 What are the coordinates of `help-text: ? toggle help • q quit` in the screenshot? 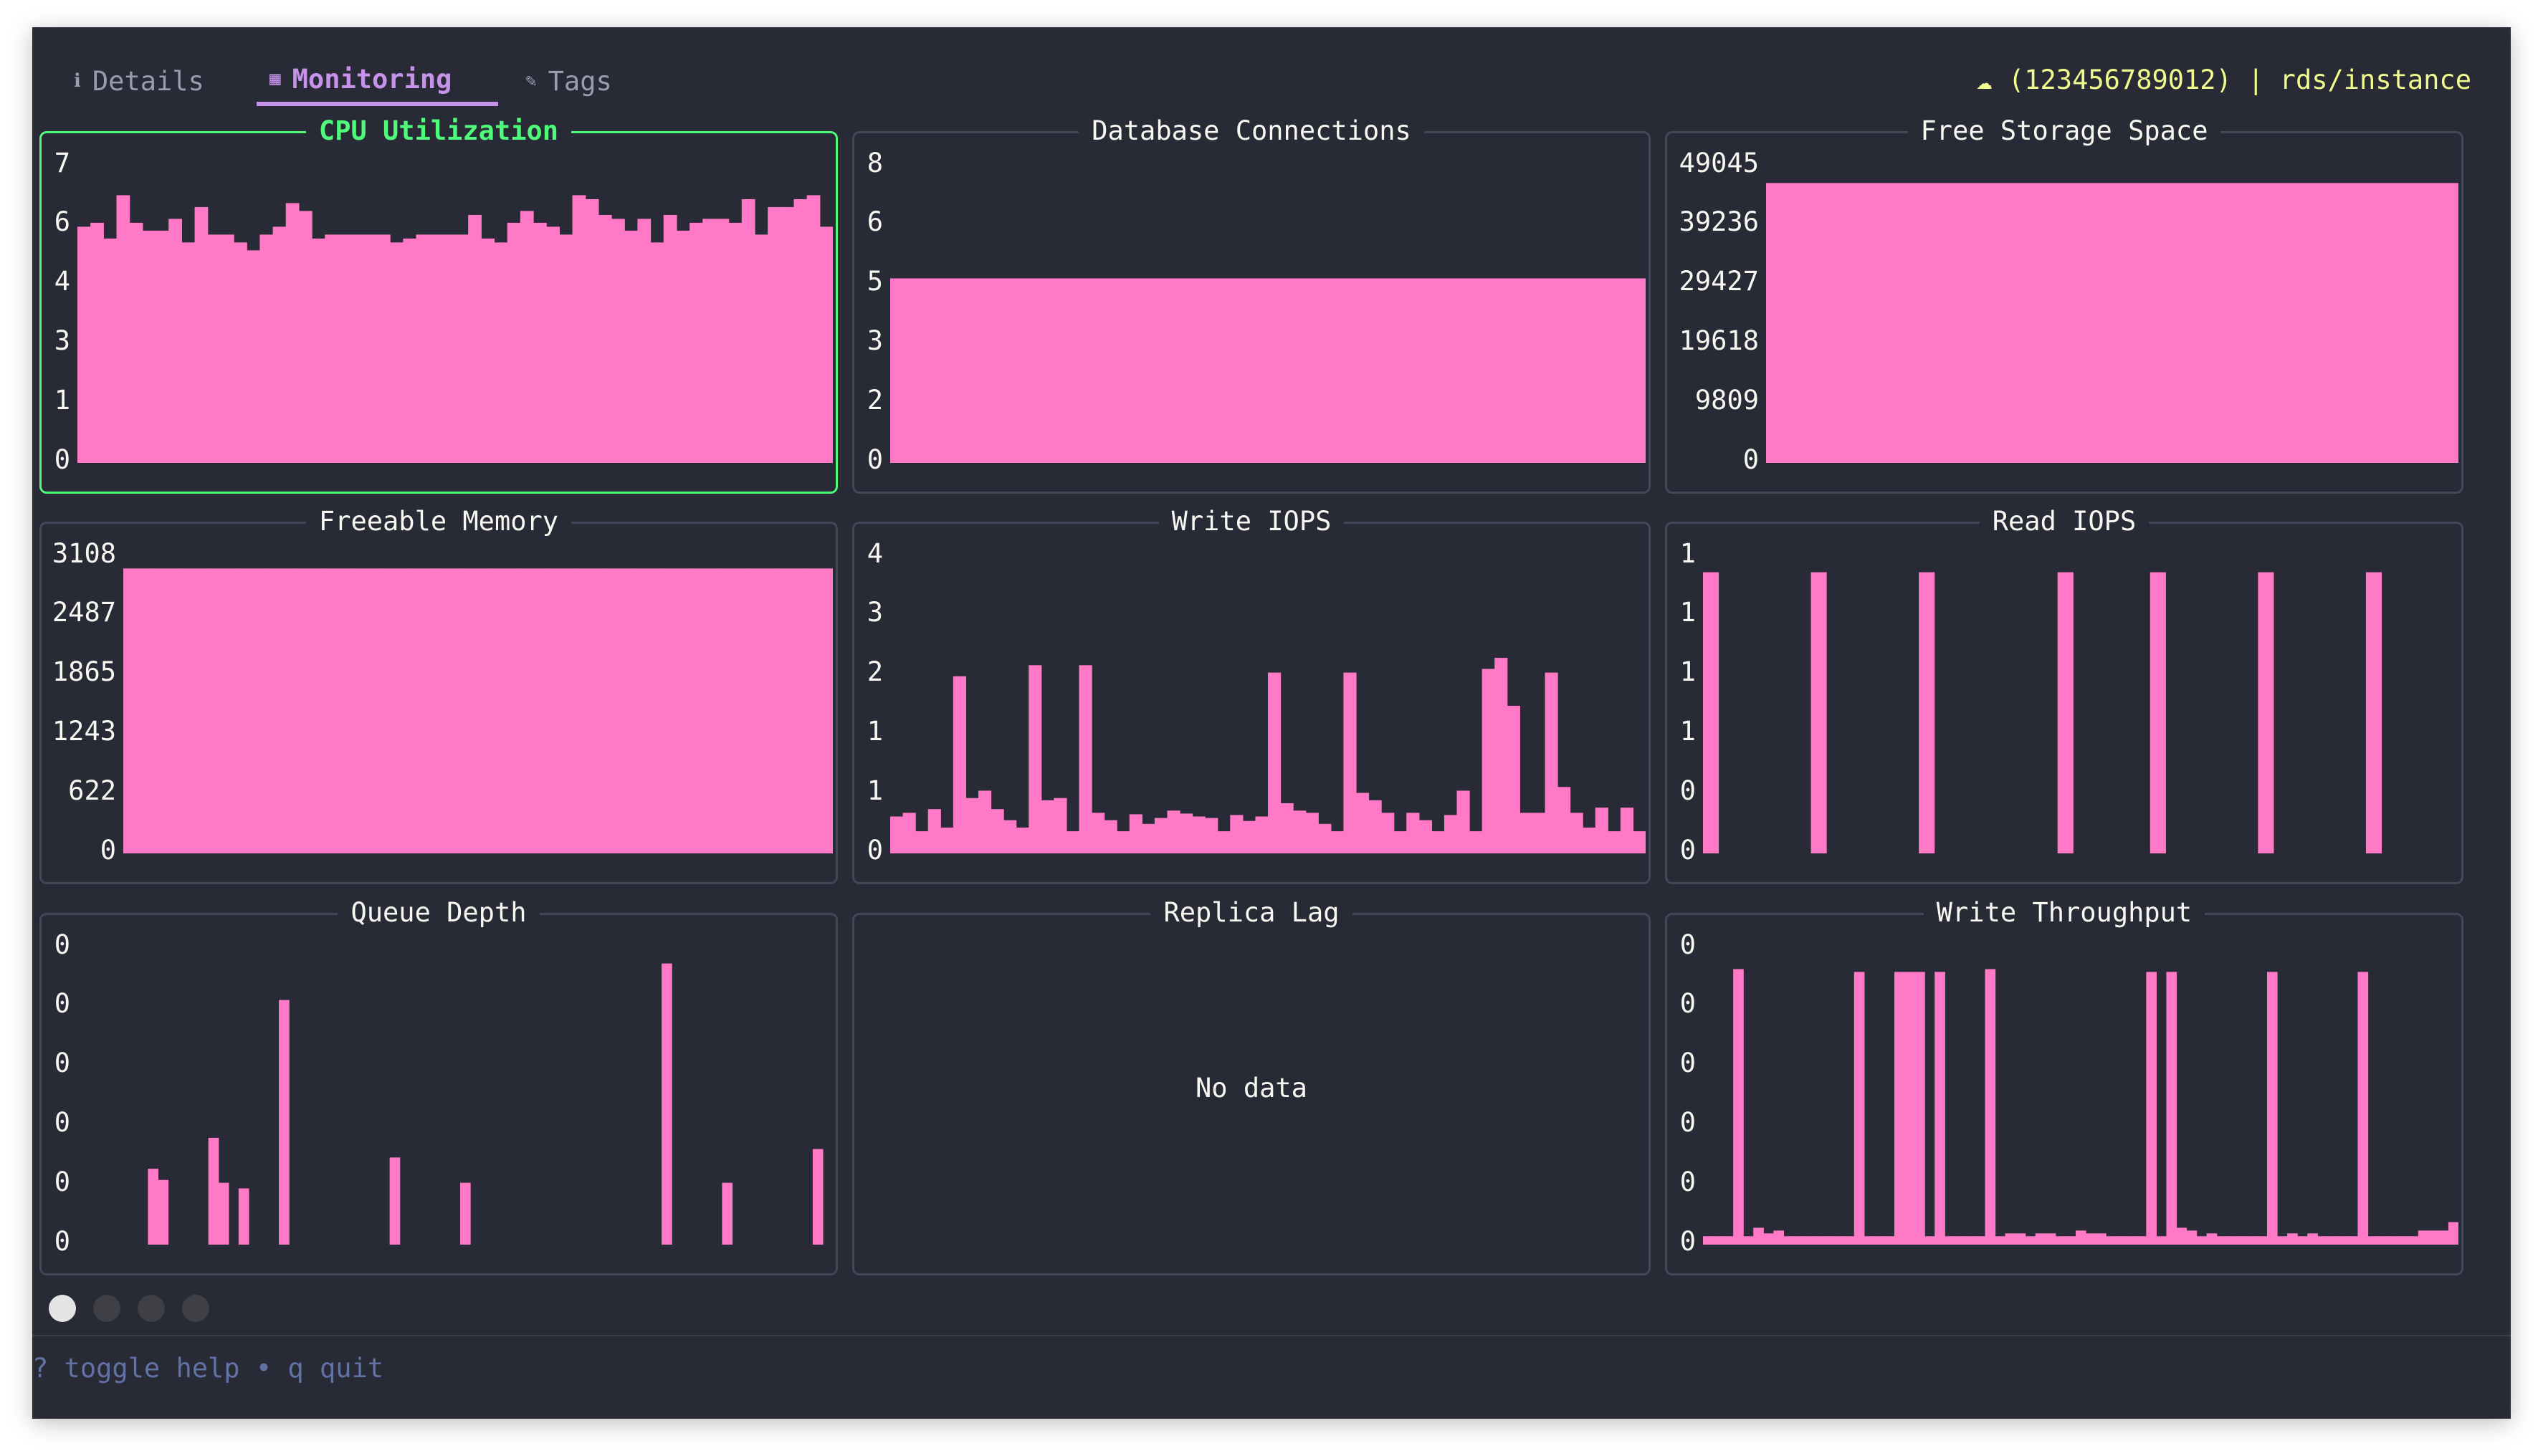 It's located at (208, 1368).